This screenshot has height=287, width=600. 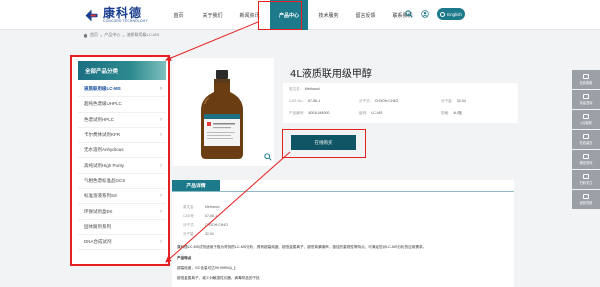 What do you see at coordinates (97, 226) in the screenshot?
I see `sidebar-item-label: 固体腐剂系列` at bounding box center [97, 226].